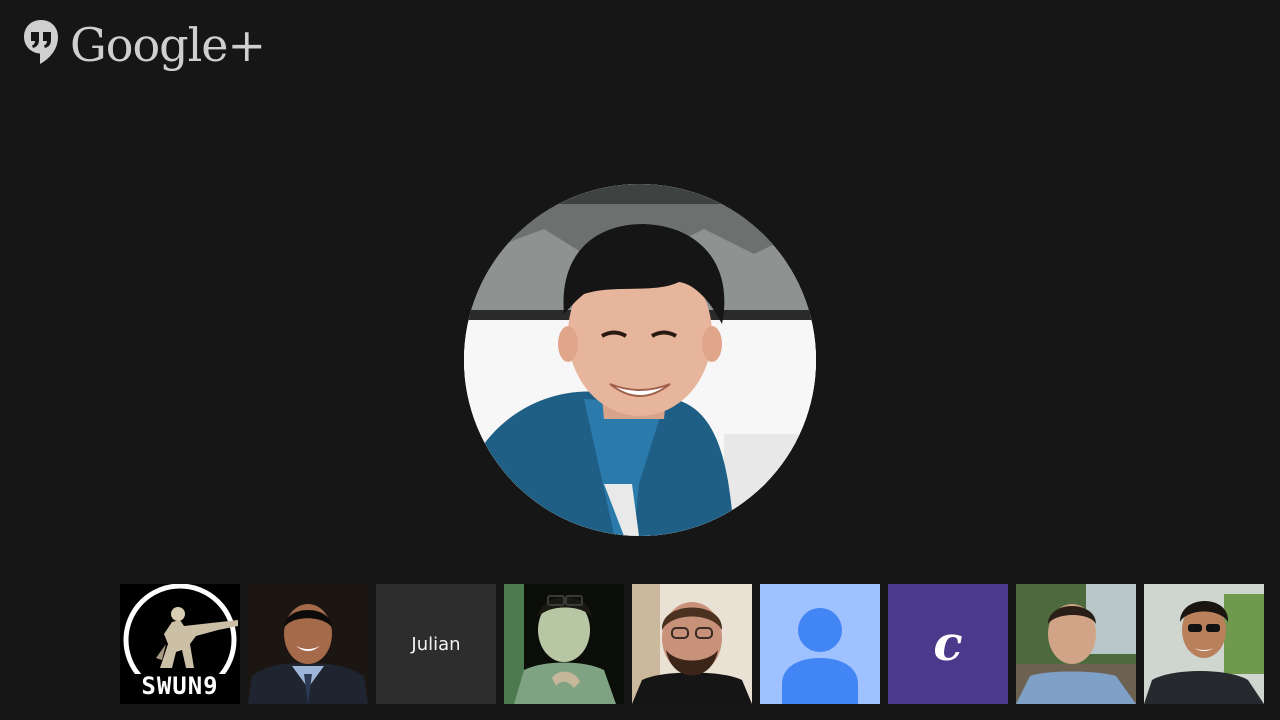  I want to click on participant-tile: c, so click(948, 644).